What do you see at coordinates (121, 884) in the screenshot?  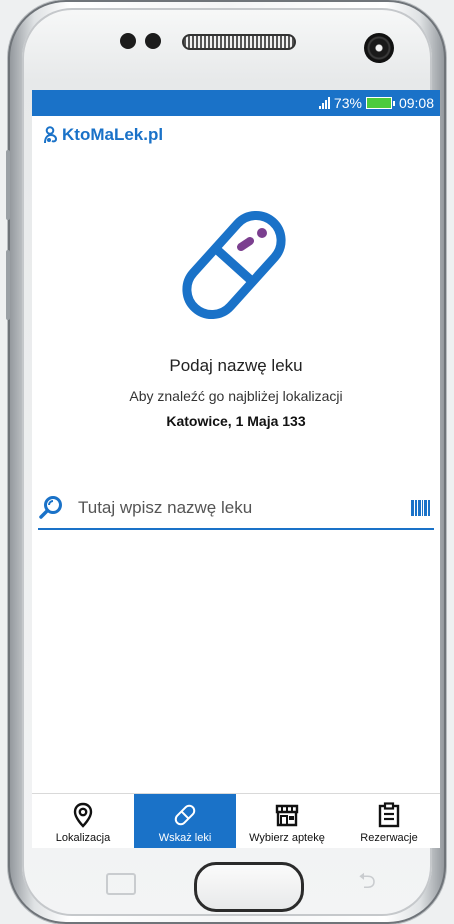 I see `recent-apps-button` at bounding box center [121, 884].